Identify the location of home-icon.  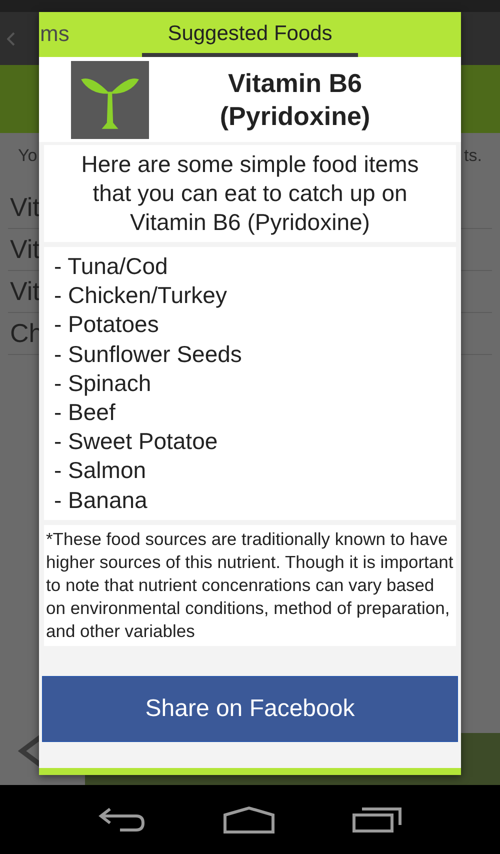
(248, 820).